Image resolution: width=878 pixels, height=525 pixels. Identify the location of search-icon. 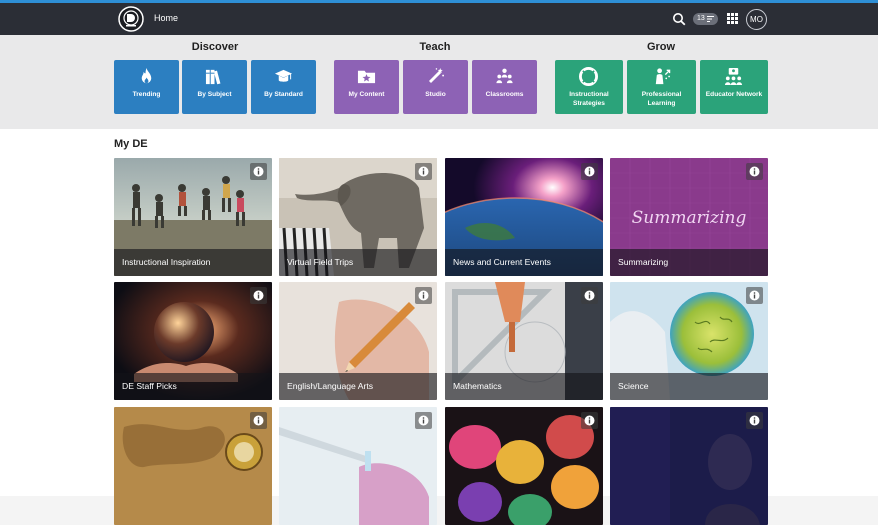
(679, 19).